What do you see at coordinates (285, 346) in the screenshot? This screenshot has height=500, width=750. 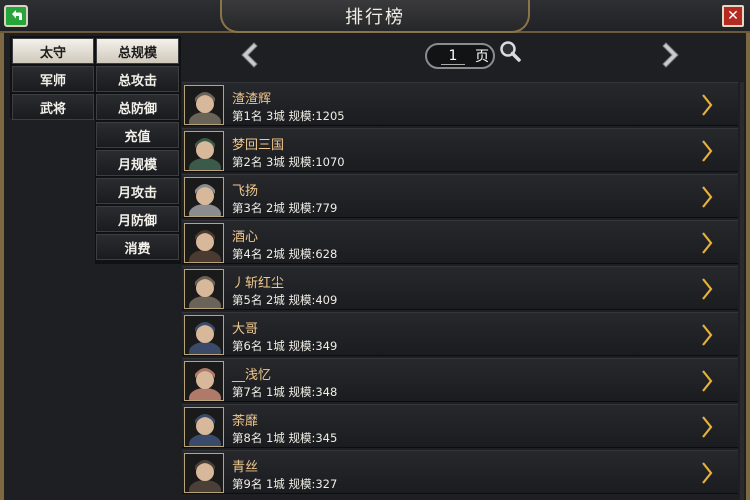 I see `player-rank-info: 第6名 1城 规模:349` at bounding box center [285, 346].